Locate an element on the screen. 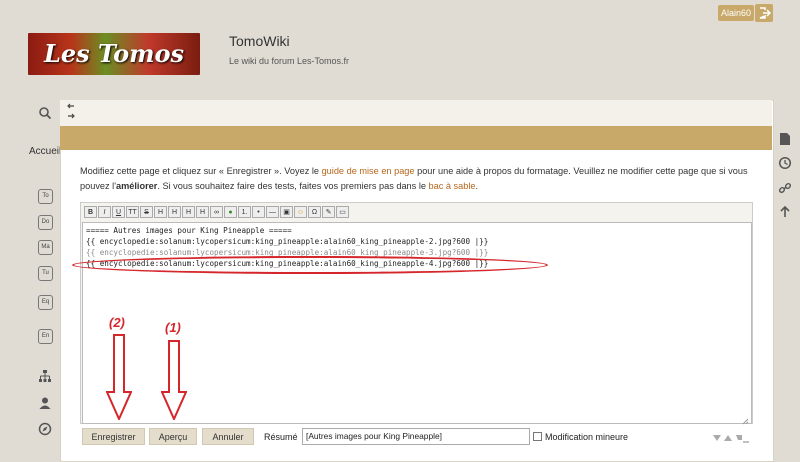 The image size is (800, 462). sidebar-item-en: En is located at coordinates (45, 336).